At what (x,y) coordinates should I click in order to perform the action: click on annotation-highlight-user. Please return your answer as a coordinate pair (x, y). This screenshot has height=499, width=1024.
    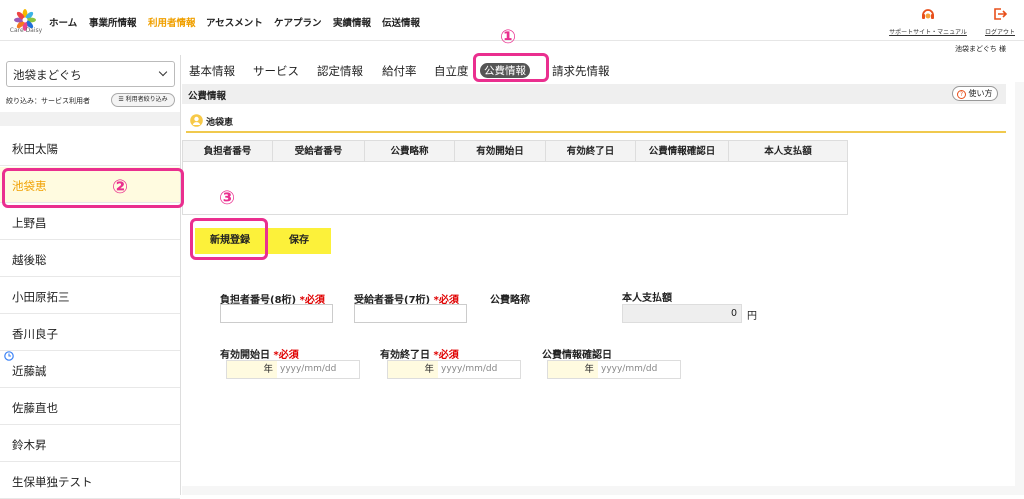
    Looking at the image, I should click on (93, 188).